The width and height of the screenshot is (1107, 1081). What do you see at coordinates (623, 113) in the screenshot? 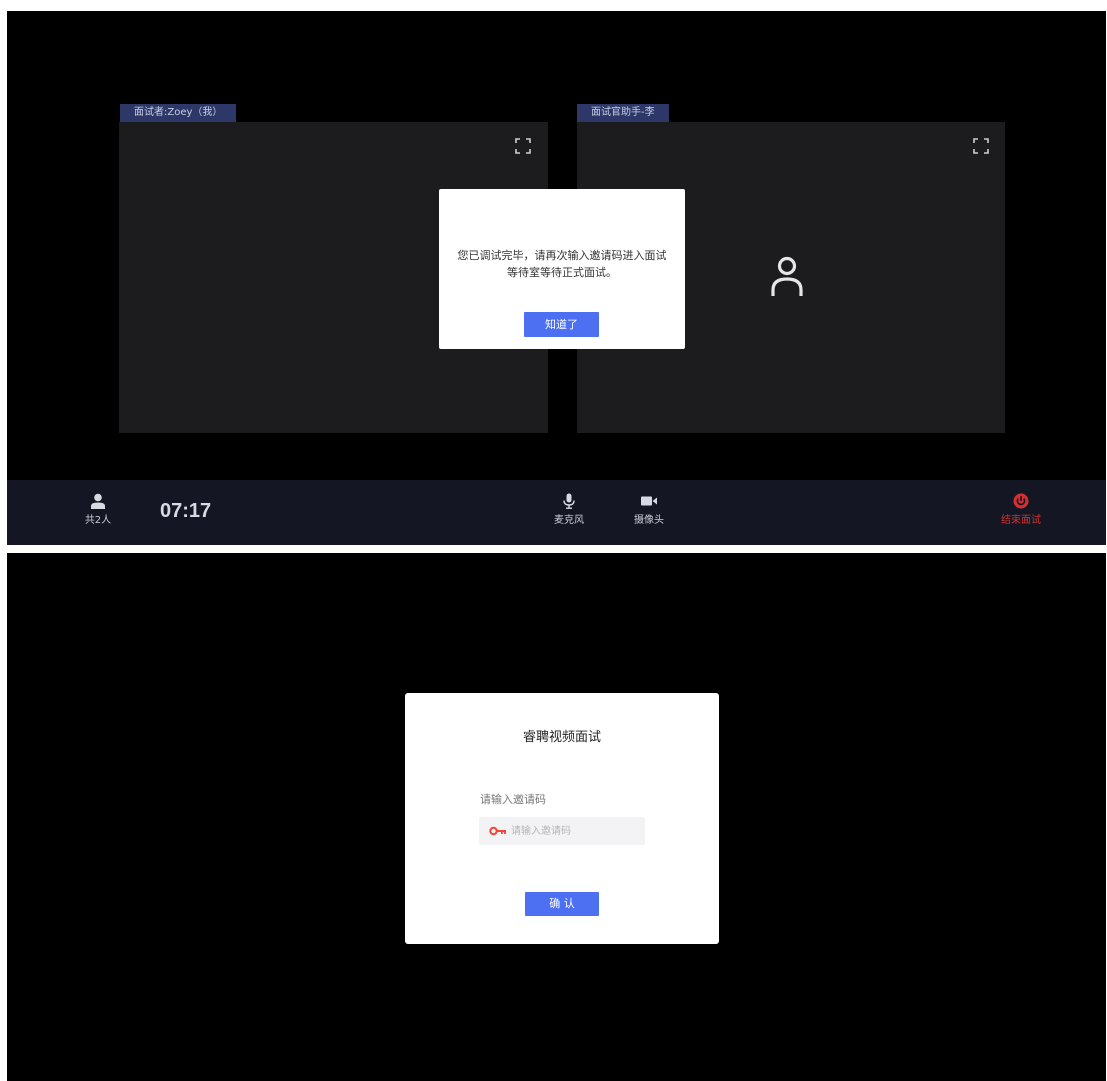
I see `participant-tag-assistant: 面试官助手-李` at bounding box center [623, 113].